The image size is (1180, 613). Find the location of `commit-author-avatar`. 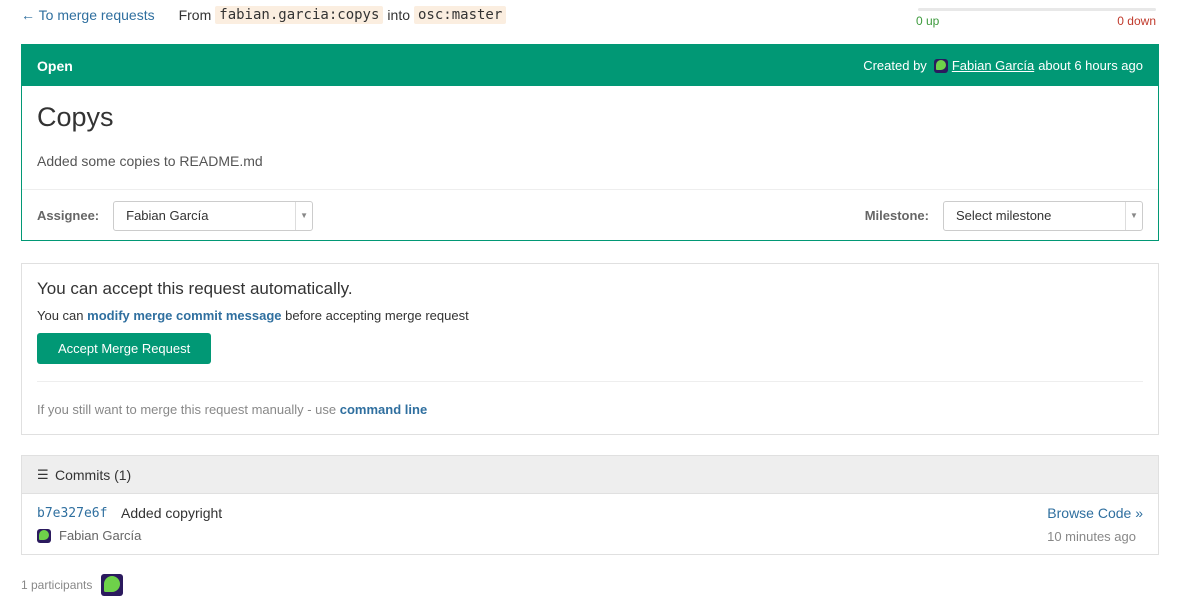

commit-author-avatar is located at coordinates (44, 535).